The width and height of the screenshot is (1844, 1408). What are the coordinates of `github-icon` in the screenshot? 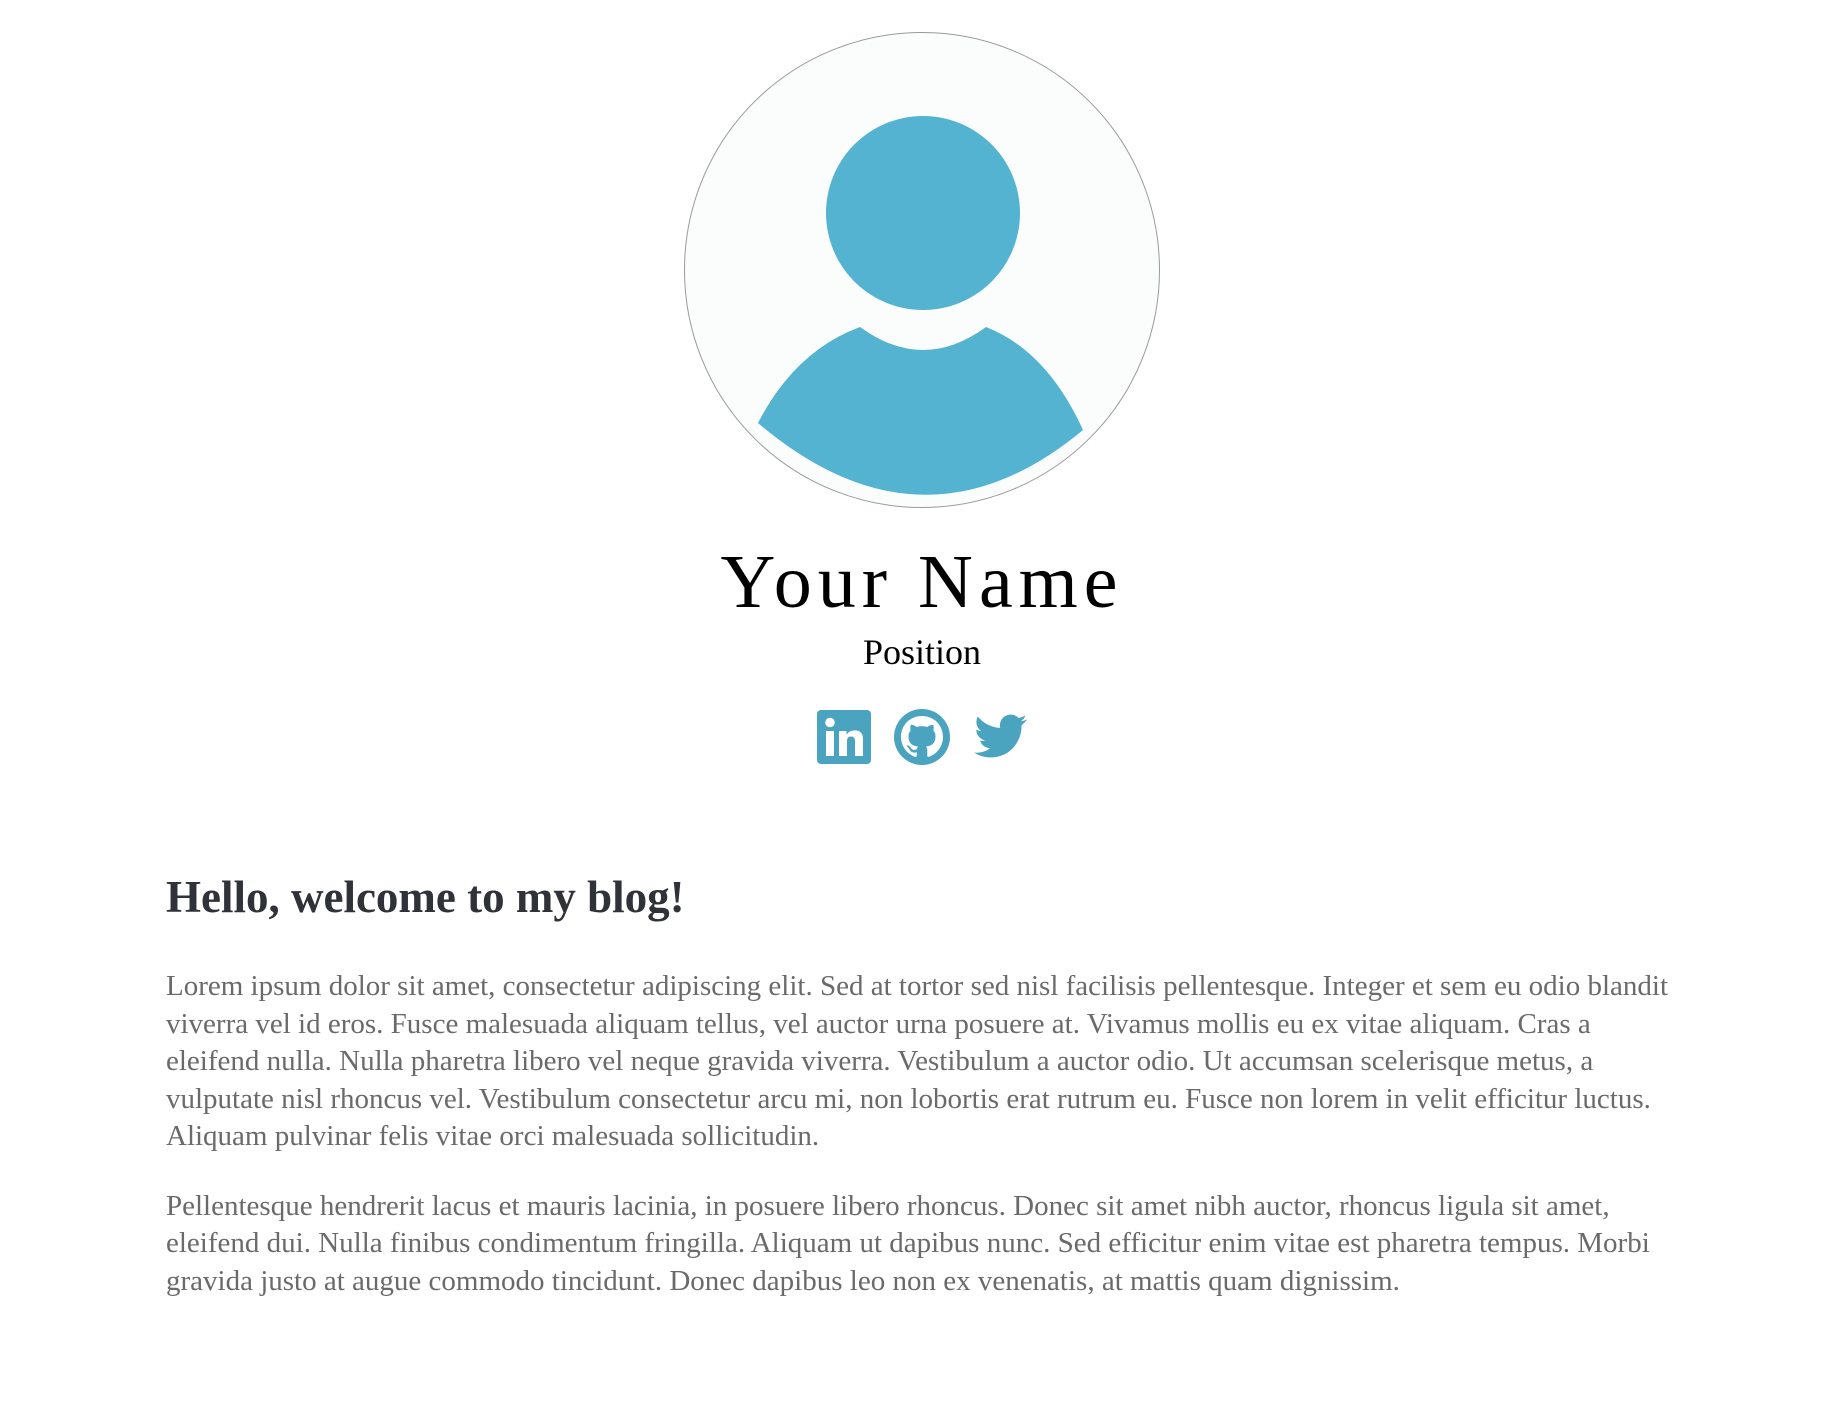 It's located at (922, 737).